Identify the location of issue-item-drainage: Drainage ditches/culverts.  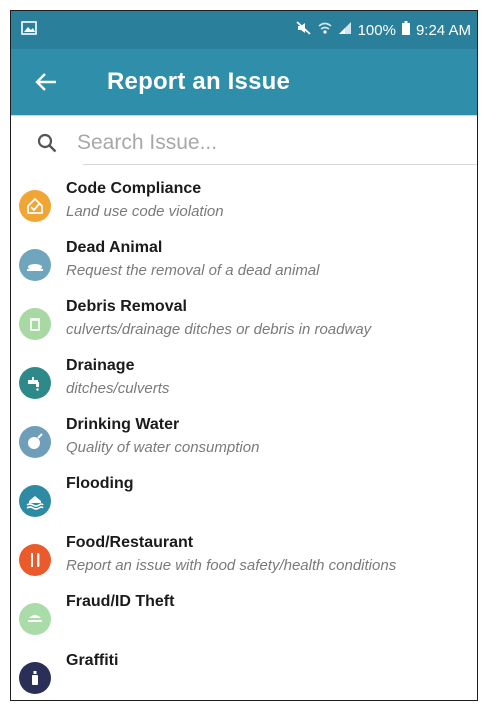
(244, 384).